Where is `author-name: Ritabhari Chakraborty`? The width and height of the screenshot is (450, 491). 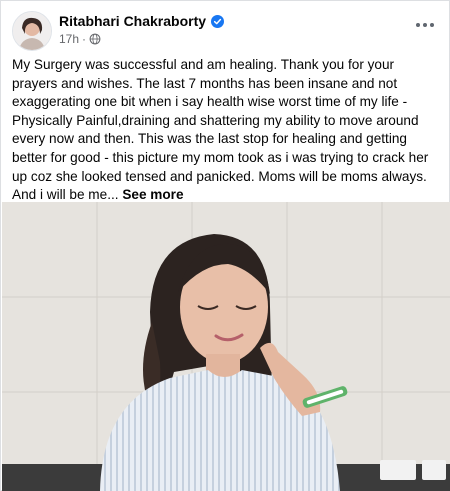
author-name: Ritabhari Chakraborty is located at coordinates (132, 21).